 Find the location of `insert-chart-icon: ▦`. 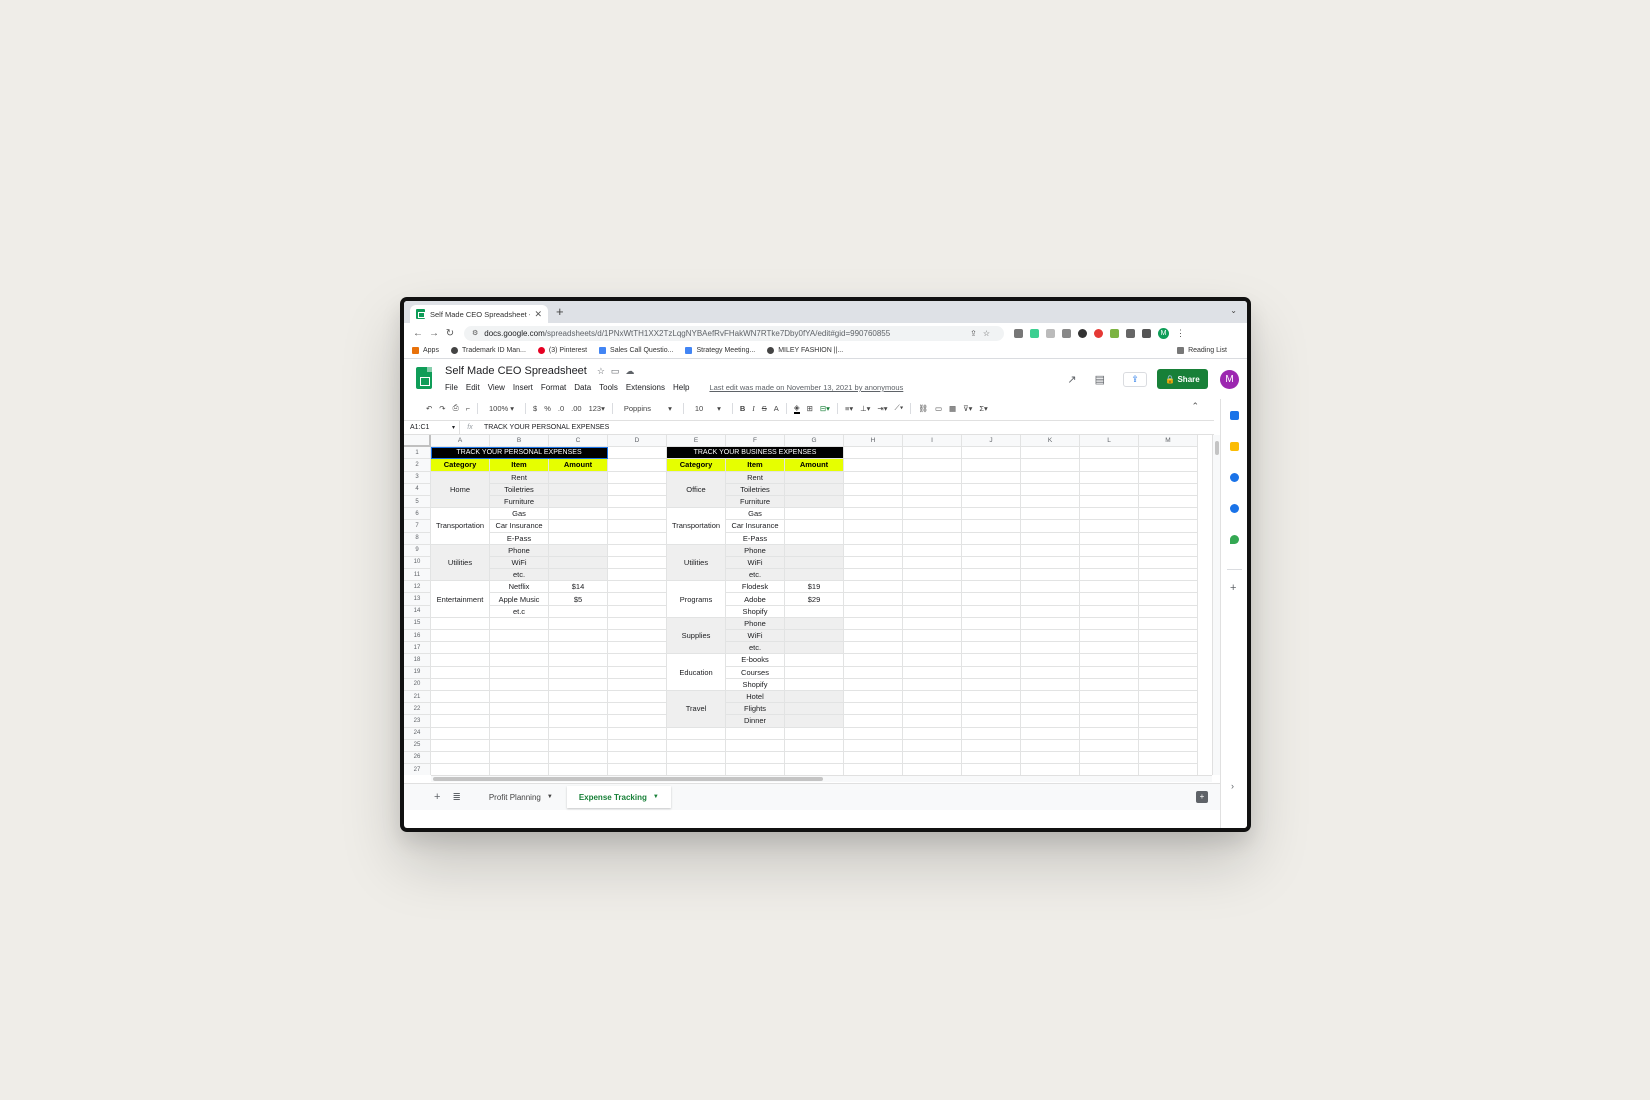

insert-chart-icon: ▦ is located at coordinates (952, 408).